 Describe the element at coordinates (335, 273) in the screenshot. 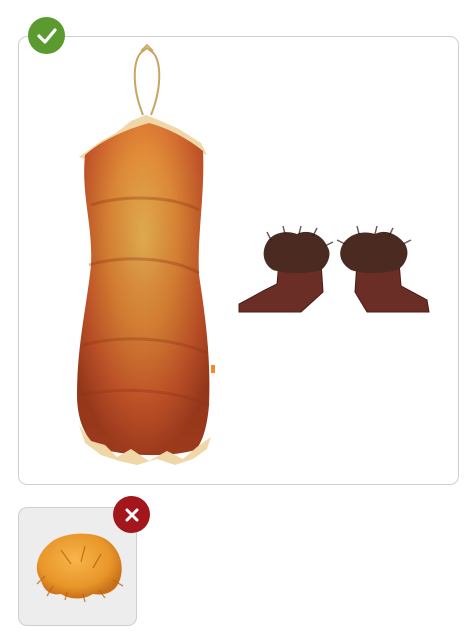

I see `fur-boots-icon` at that location.